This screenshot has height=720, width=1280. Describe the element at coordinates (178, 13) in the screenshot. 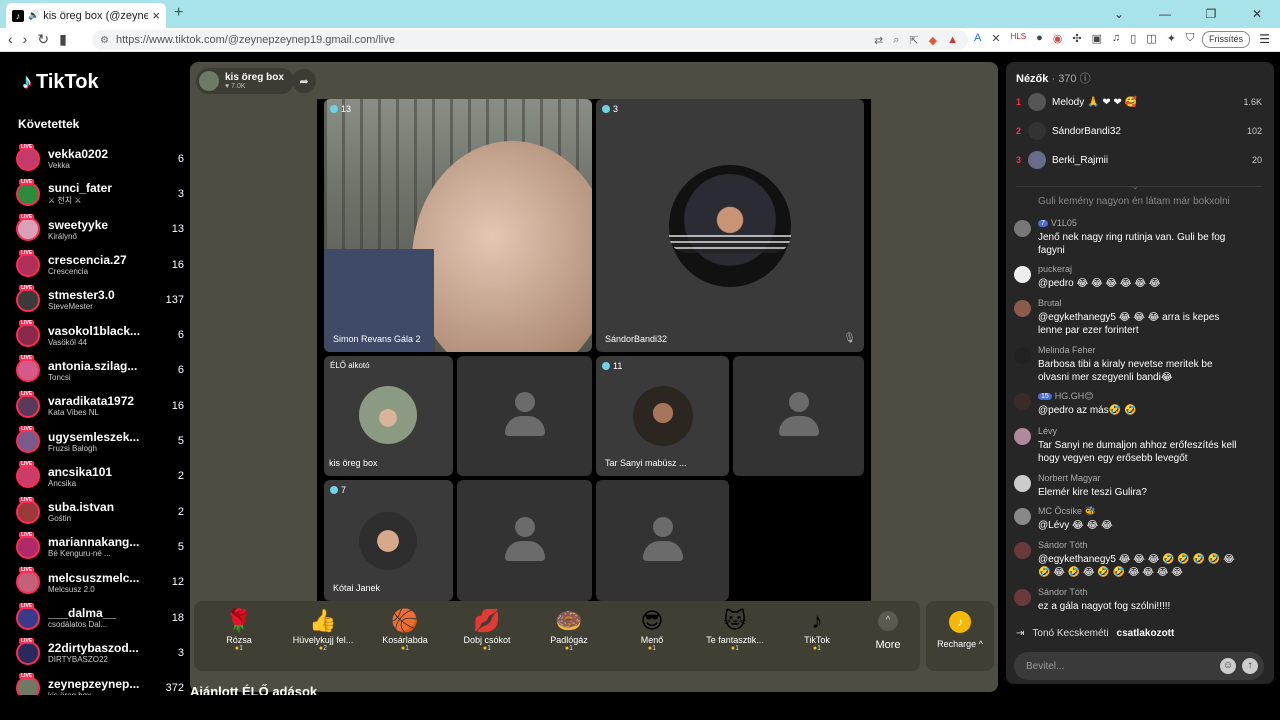

I see `new-tab-button: +` at that location.